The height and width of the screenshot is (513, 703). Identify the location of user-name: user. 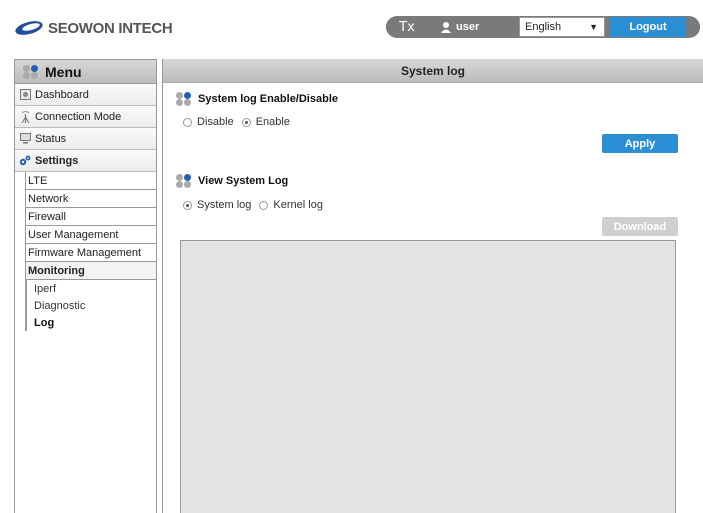
(468, 27).